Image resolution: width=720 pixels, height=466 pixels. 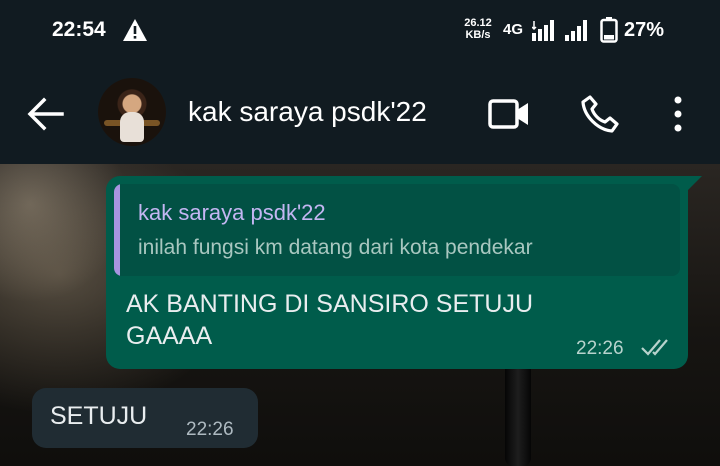 What do you see at coordinates (135, 30) in the screenshot?
I see `warning-icon` at bounding box center [135, 30].